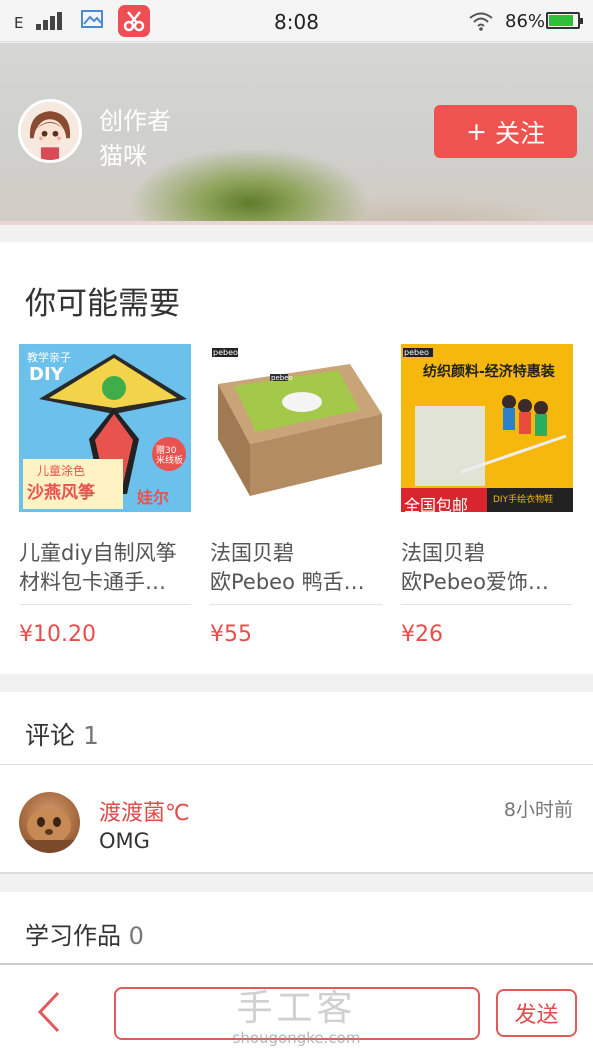 The image size is (593, 1054). What do you see at coordinates (61, 471) in the screenshot?
I see `image-caption: 儿童涂色` at bounding box center [61, 471].